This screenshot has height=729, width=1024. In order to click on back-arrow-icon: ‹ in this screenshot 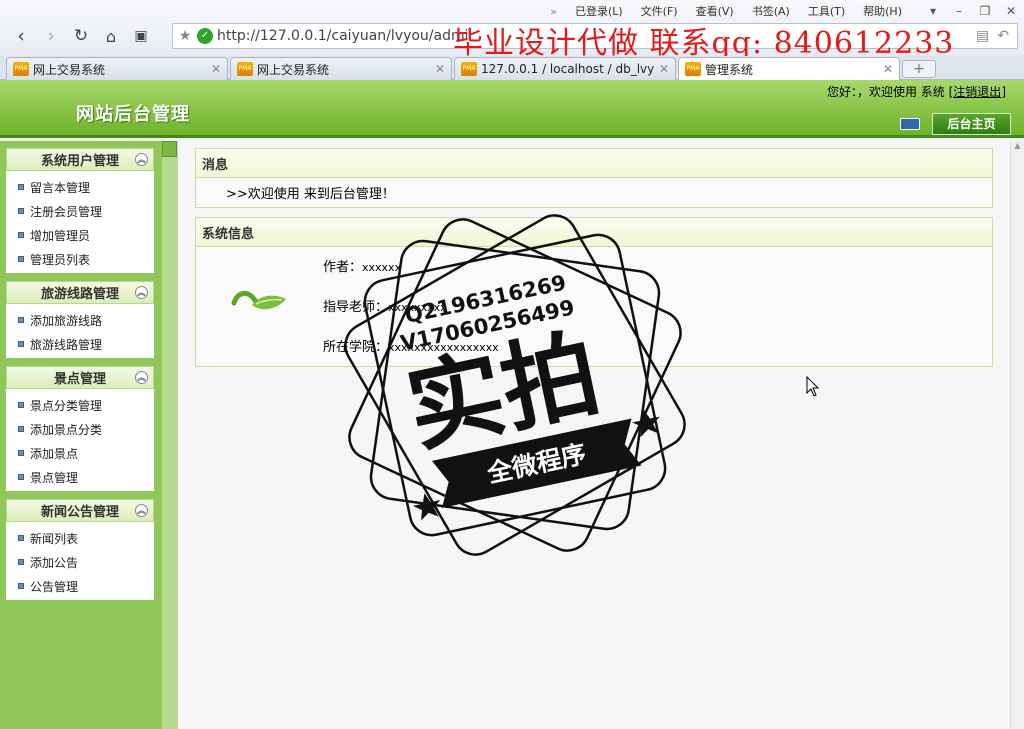, I will do `click(21, 36)`.